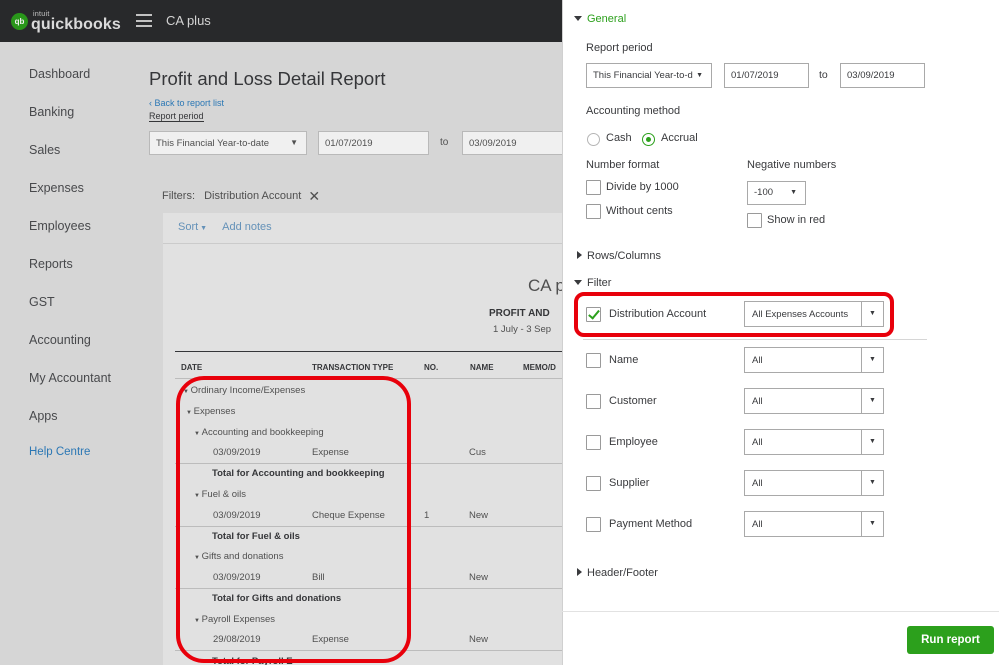 This screenshot has height=665, width=999. What do you see at coordinates (629, 483) in the screenshot?
I see `filter-label-supplier: Supplier` at bounding box center [629, 483].